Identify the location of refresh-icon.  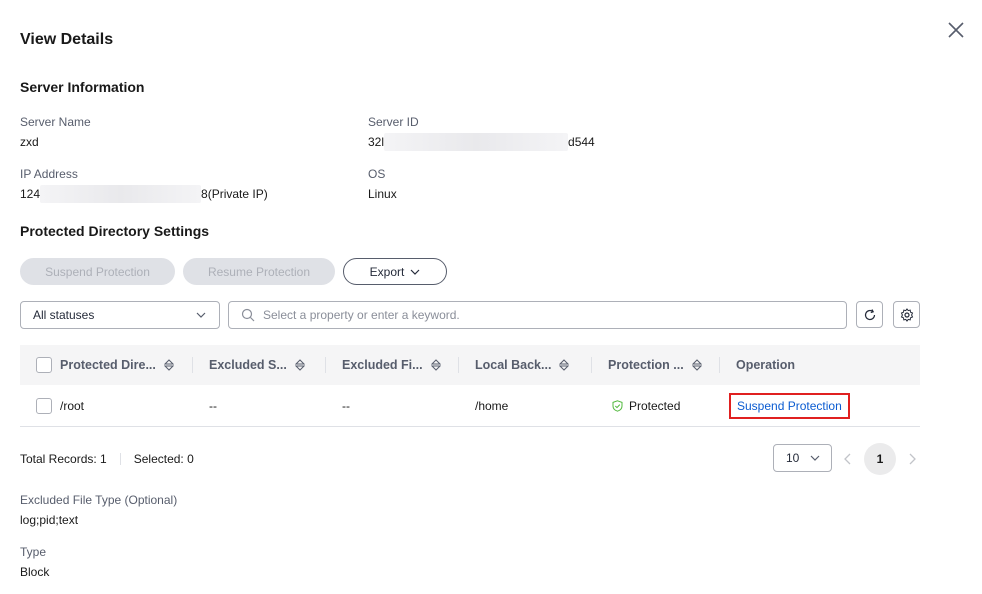
(869, 314).